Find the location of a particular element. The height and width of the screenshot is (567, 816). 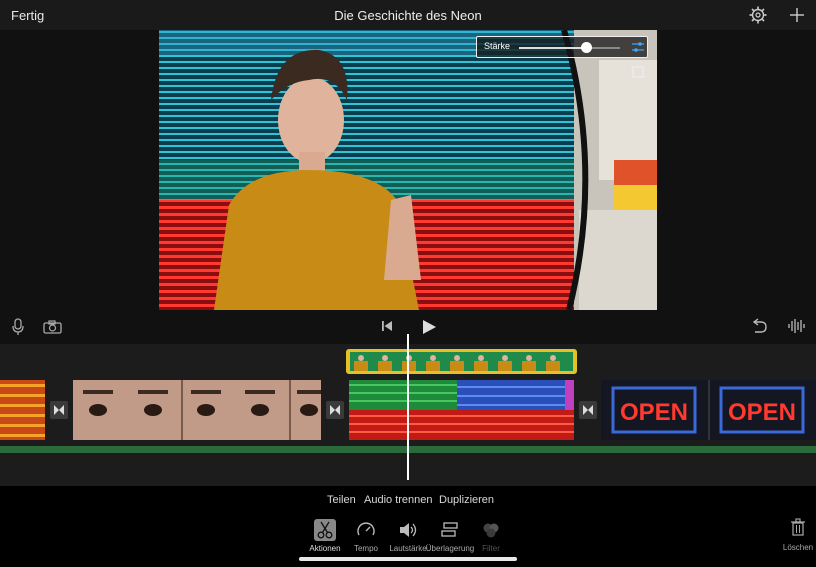

duplicate-button: Duplizieren is located at coordinates (466, 500).